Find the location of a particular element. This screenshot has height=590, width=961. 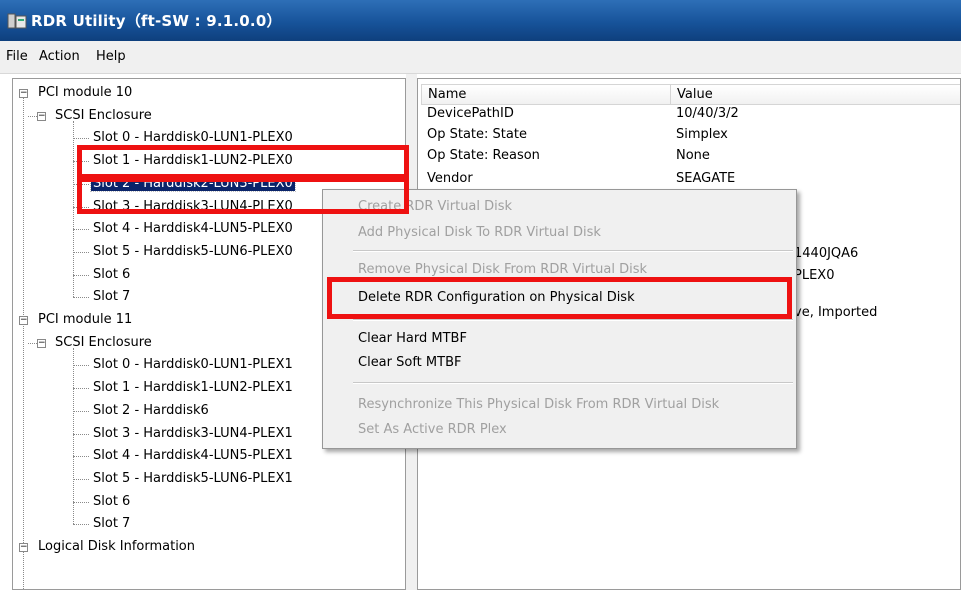

tree-node: Slot 0 - Harddisk0-LUN1-PLEX1 is located at coordinates (193, 365).